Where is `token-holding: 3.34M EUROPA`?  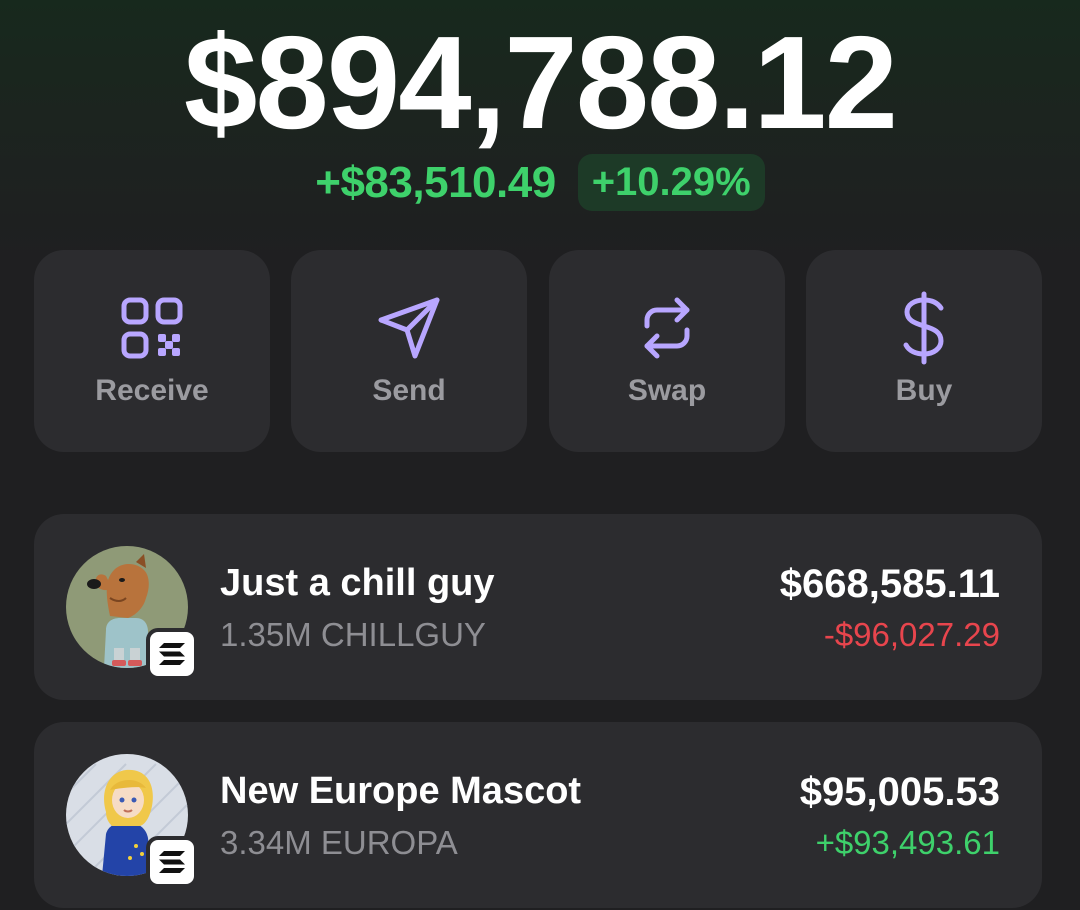
token-holding: 3.34M EUROPA is located at coordinates (339, 842).